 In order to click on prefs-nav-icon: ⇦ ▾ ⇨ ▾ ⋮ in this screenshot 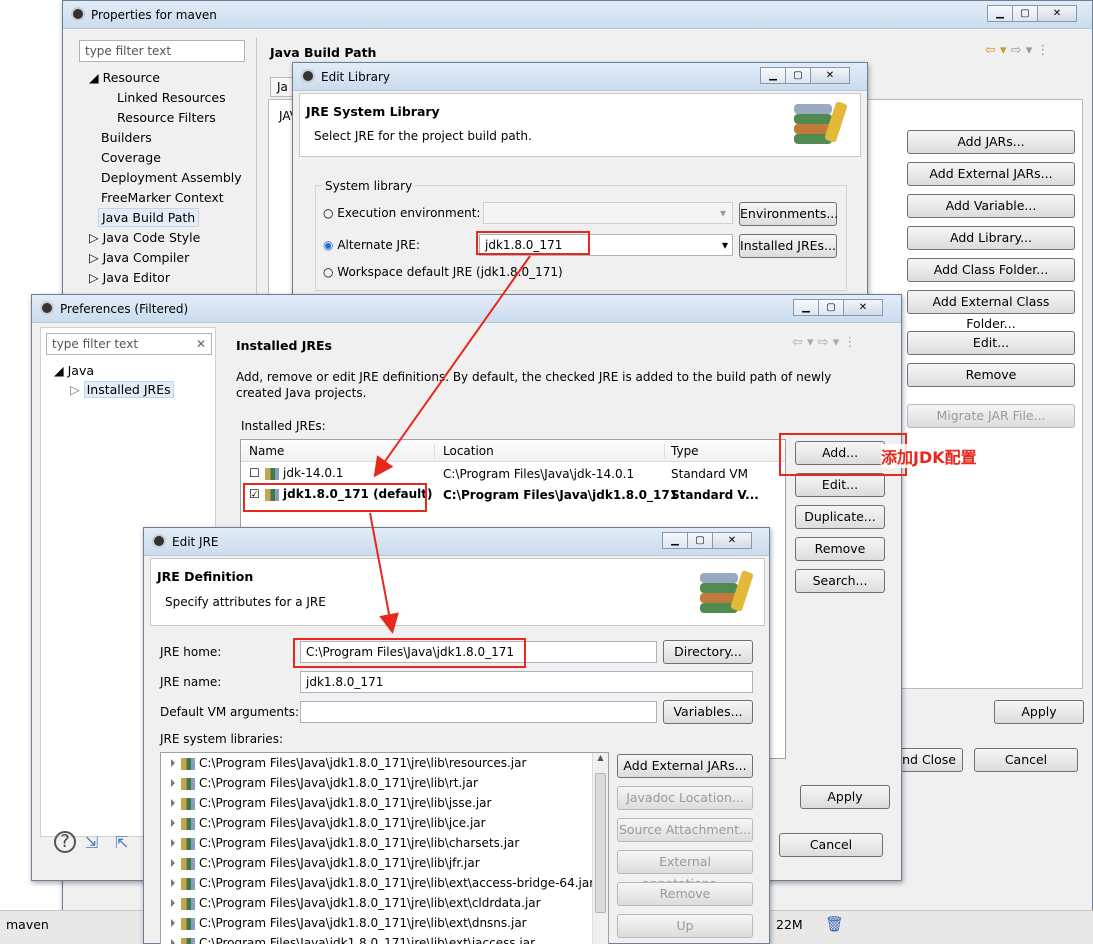, I will do `click(824, 342)`.